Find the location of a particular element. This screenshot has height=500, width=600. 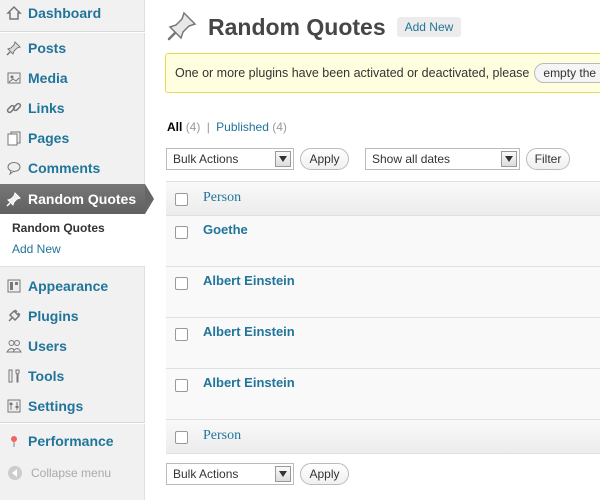

tools-icon is located at coordinates (14, 376).